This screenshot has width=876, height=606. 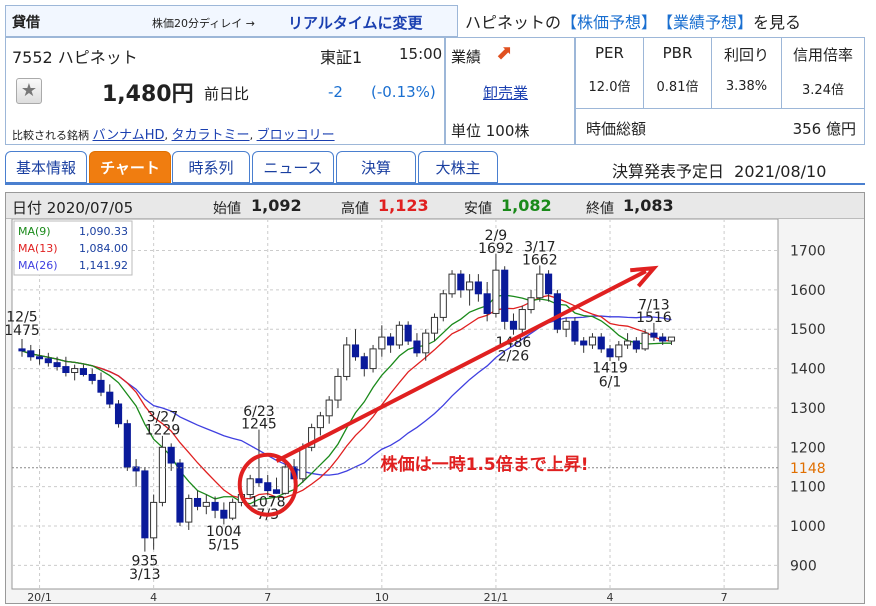 What do you see at coordinates (514, 357) in the screenshot?
I see `price-annotation: 2/26` at bounding box center [514, 357].